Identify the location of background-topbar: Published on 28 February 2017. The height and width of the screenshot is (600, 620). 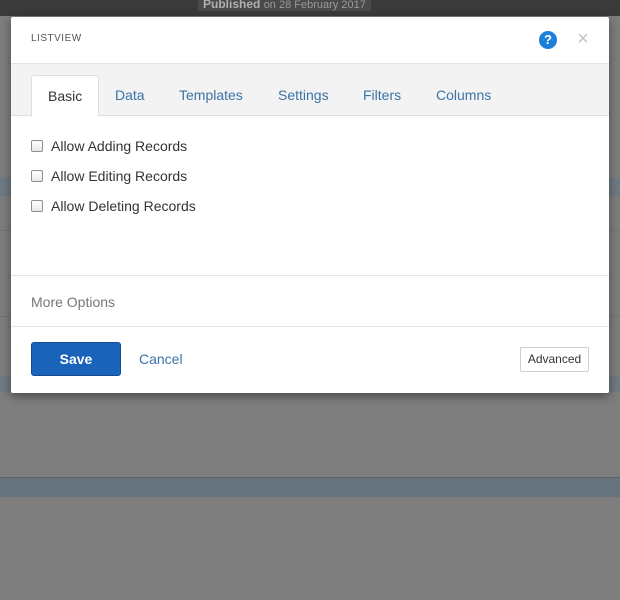
(310, 8).